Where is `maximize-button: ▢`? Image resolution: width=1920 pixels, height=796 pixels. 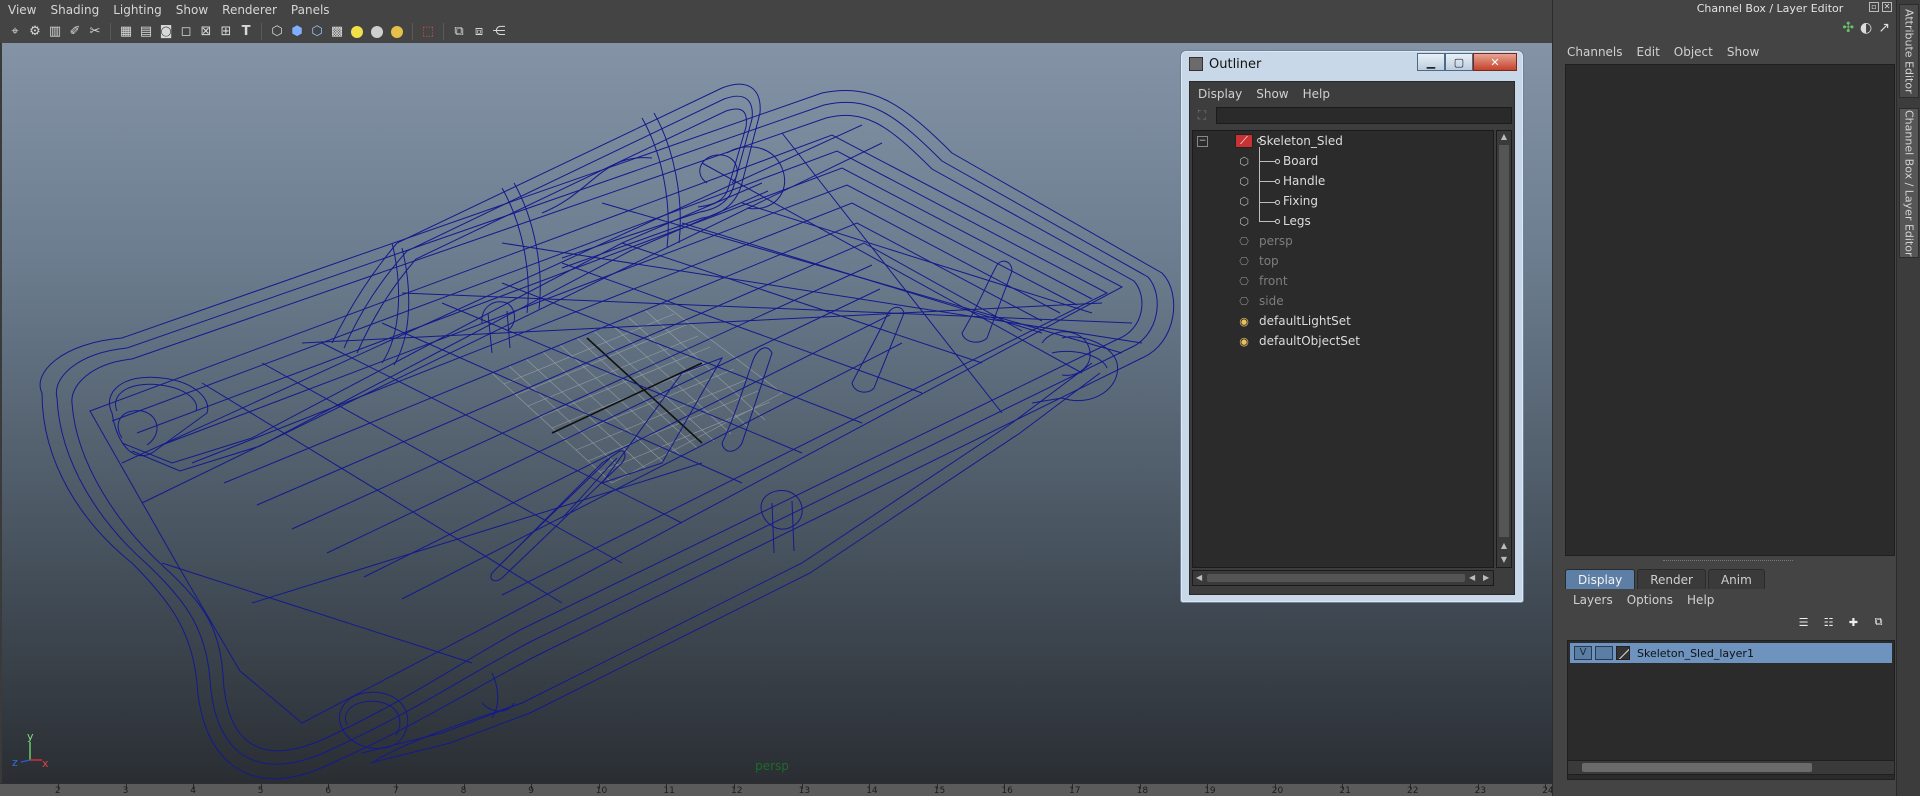
maximize-button: ▢ is located at coordinates (1459, 62).